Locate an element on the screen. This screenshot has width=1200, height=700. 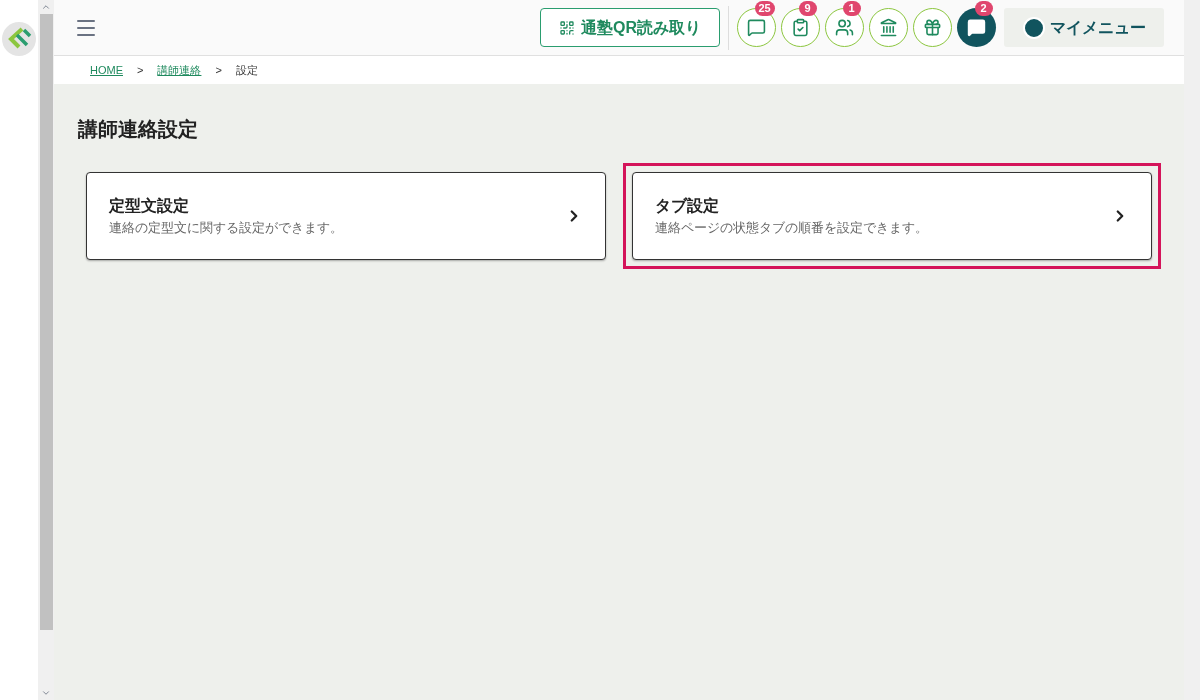
breadcrumb-link: HOME is located at coordinates (106, 70).